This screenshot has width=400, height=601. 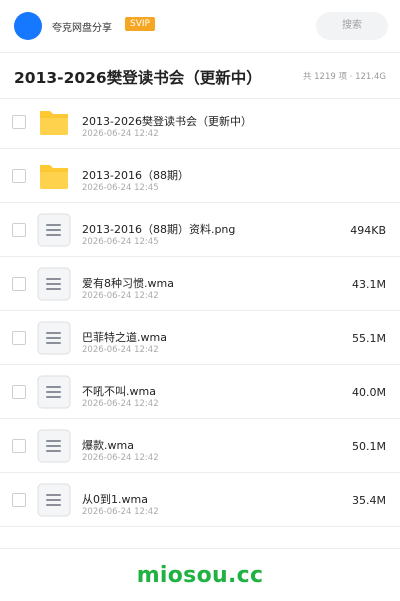 What do you see at coordinates (138, 78) in the screenshot?
I see `page-title: 2013-2026樊登读书会（更新中）` at bounding box center [138, 78].